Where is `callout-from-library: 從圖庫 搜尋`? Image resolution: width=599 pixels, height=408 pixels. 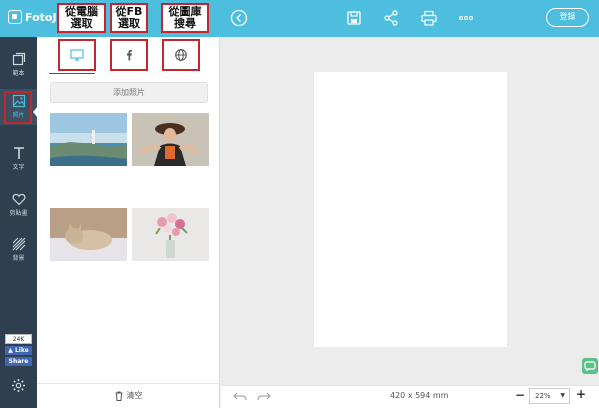
callout-from-library: 從圖庫 搜尋 is located at coordinates (185, 18).